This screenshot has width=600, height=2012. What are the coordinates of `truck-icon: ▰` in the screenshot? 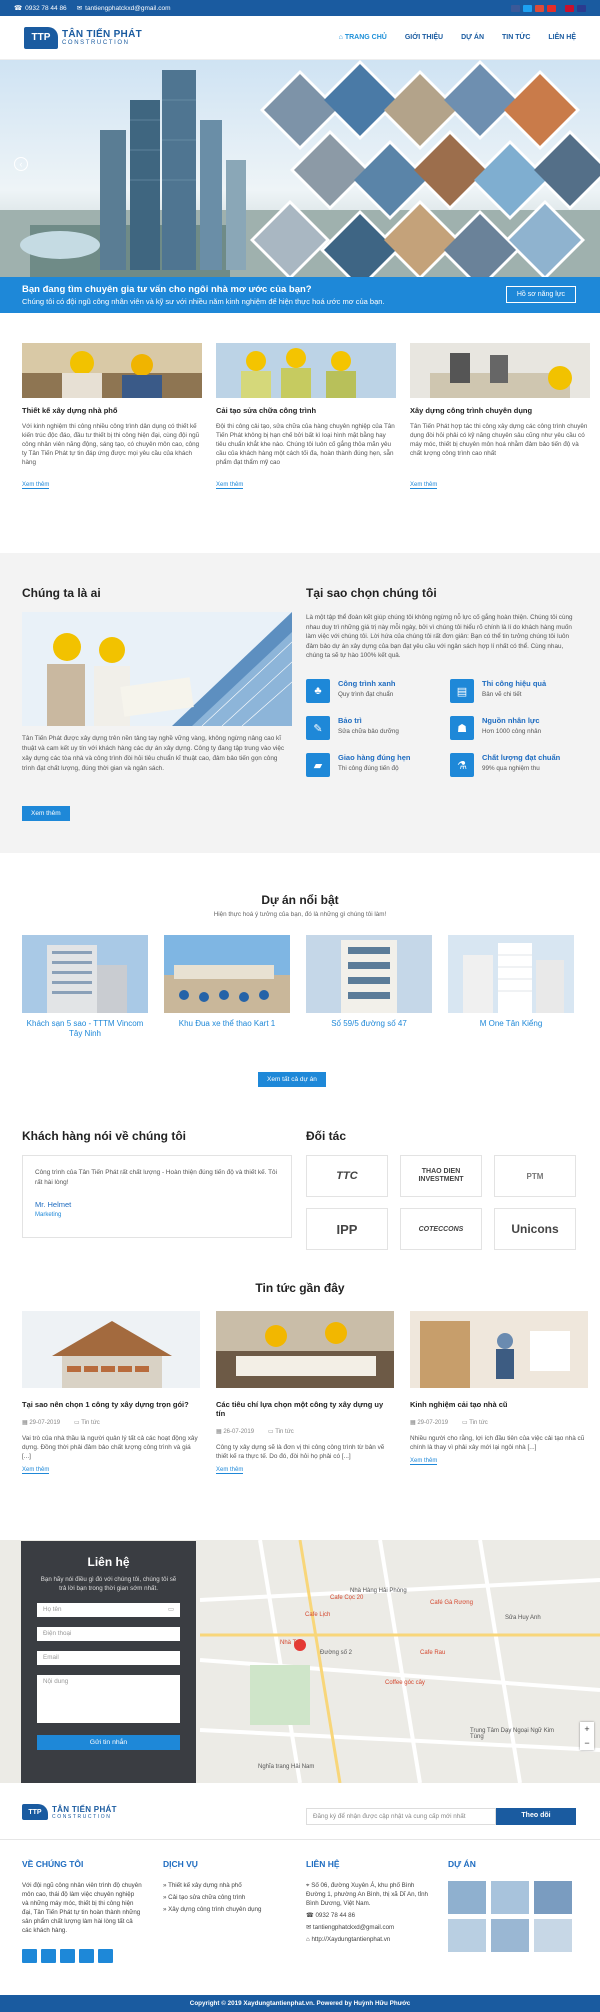 It's located at (318, 765).